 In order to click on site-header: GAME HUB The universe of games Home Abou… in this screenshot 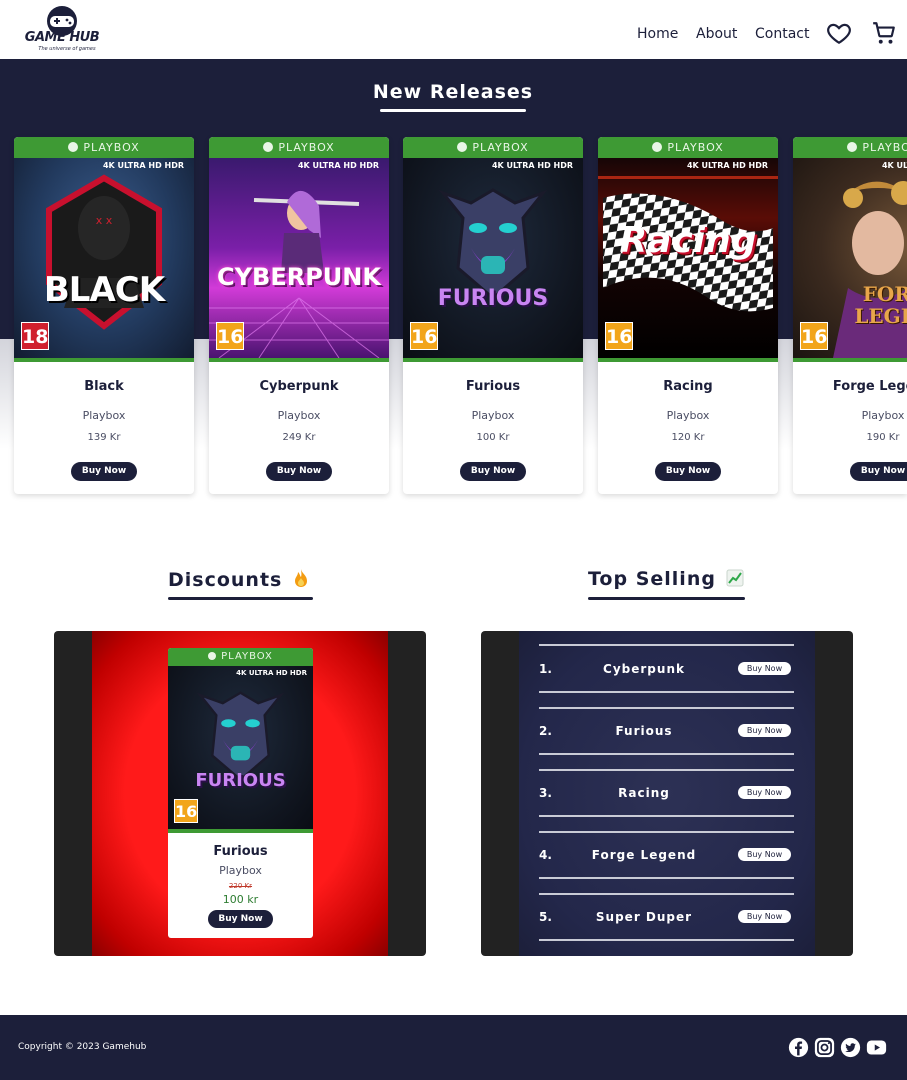, I will do `click(453, 29)`.